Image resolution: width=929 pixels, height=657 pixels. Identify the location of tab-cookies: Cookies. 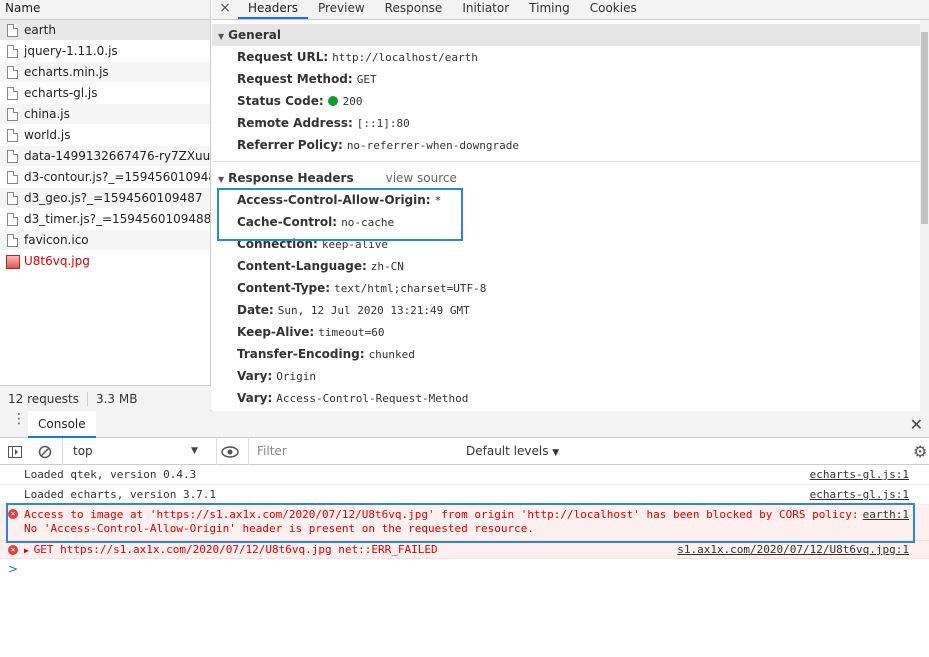
(613, 10).